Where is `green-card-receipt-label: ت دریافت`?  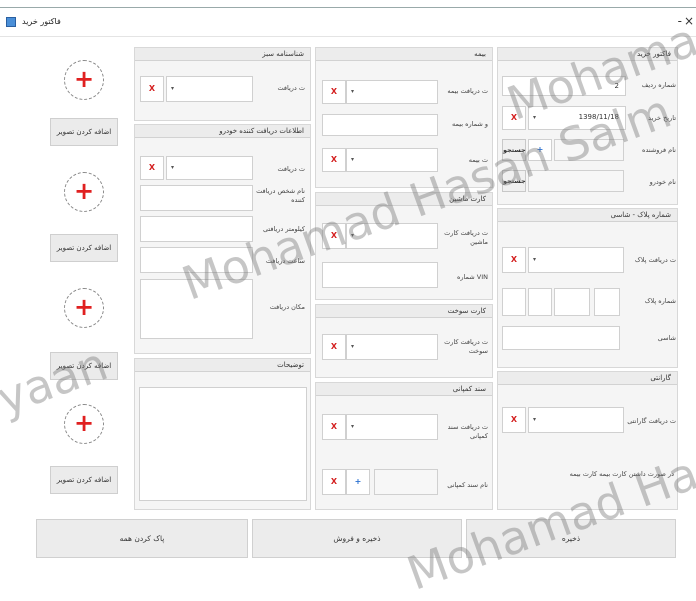
green-card-receipt-label: ت دریافت is located at coordinates (291, 88).